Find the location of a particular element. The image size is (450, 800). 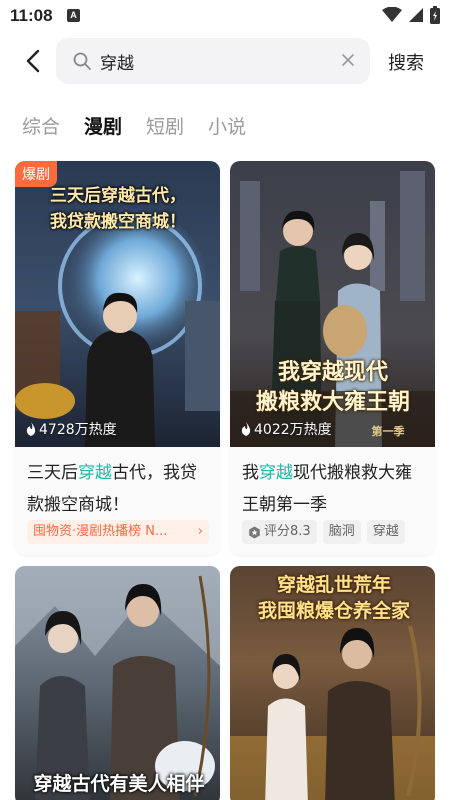

chevron-left-icon is located at coordinates (33, 61).